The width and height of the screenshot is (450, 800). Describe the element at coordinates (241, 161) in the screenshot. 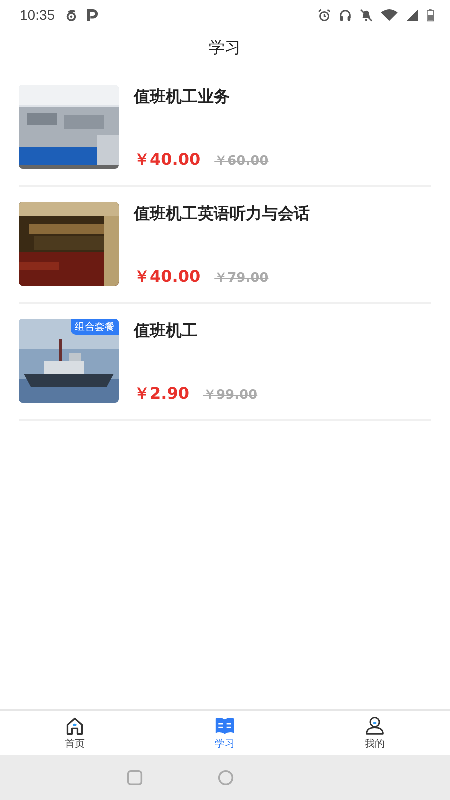

I see `original-price: ￥60.00` at that location.